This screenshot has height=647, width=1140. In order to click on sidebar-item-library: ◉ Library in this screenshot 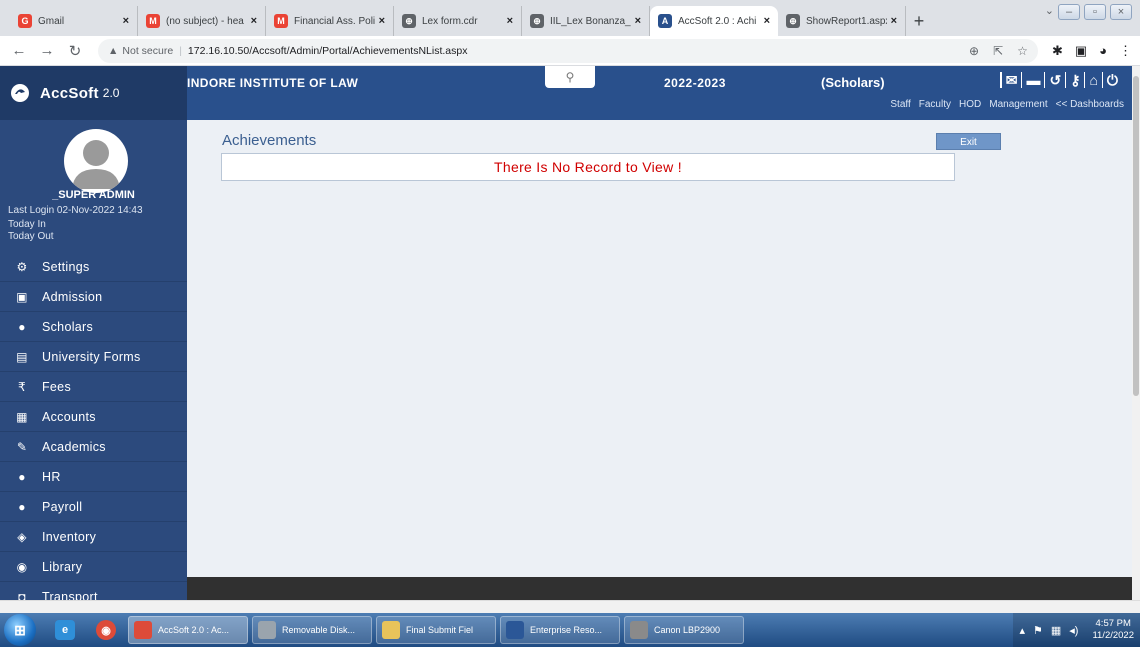, I will do `click(93, 567)`.